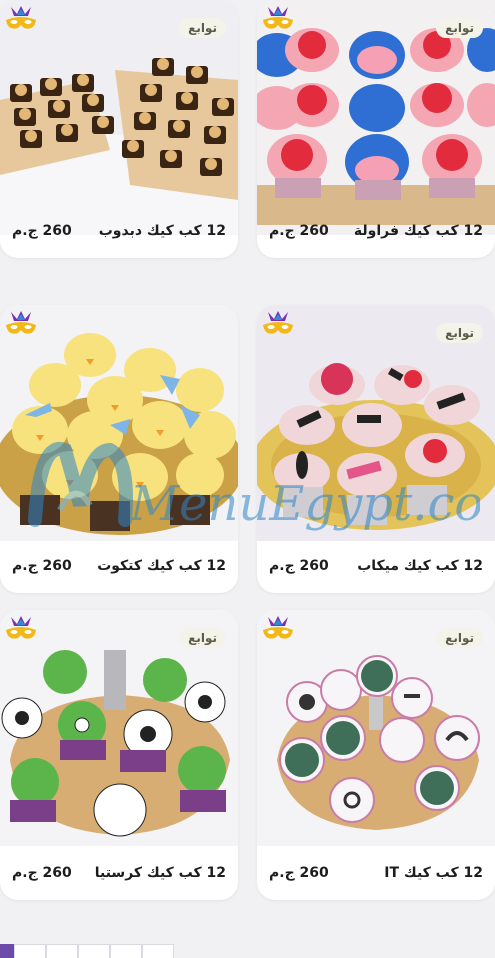 This screenshot has width=495, height=958. What do you see at coordinates (119, 423) in the screenshot?
I see `product-image` at bounding box center [119, 423].